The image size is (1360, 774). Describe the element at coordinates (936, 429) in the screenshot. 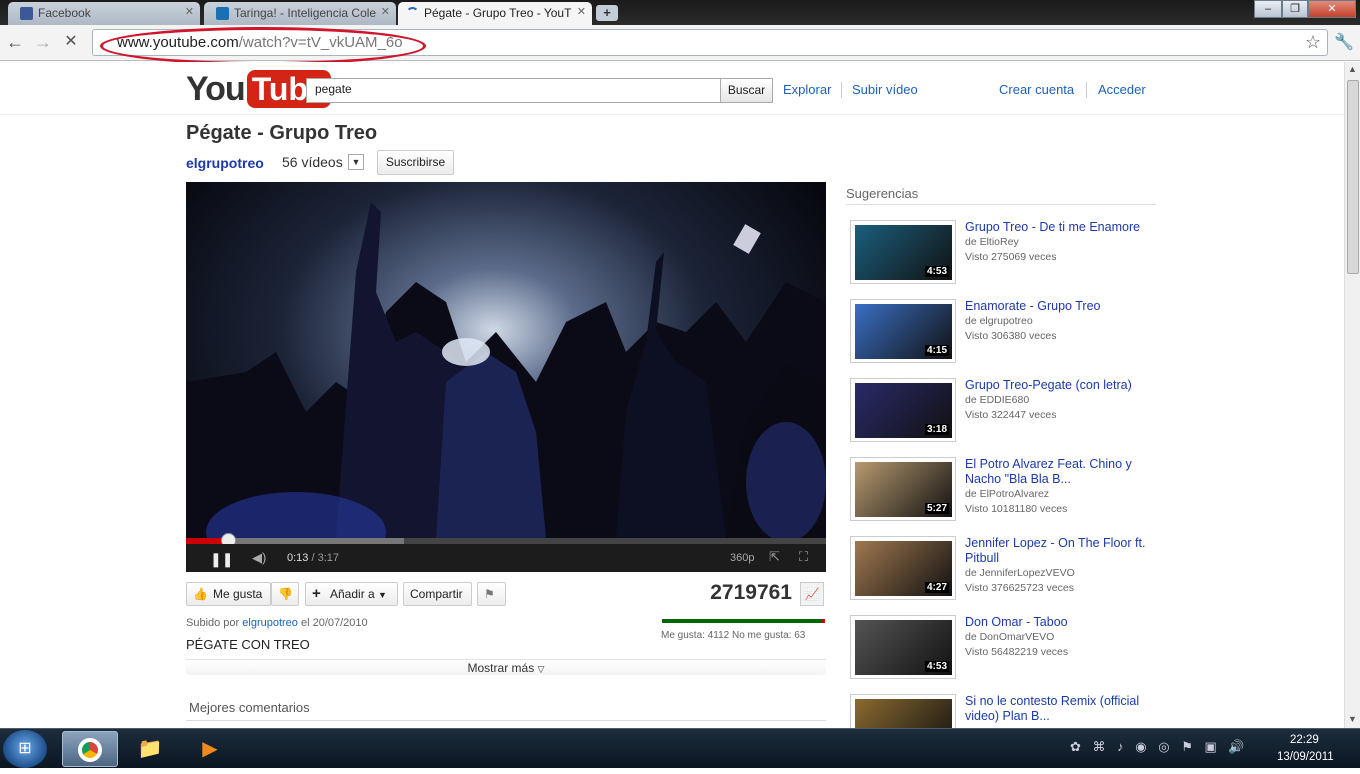

I see `duration-badge: 3:18` at that location.